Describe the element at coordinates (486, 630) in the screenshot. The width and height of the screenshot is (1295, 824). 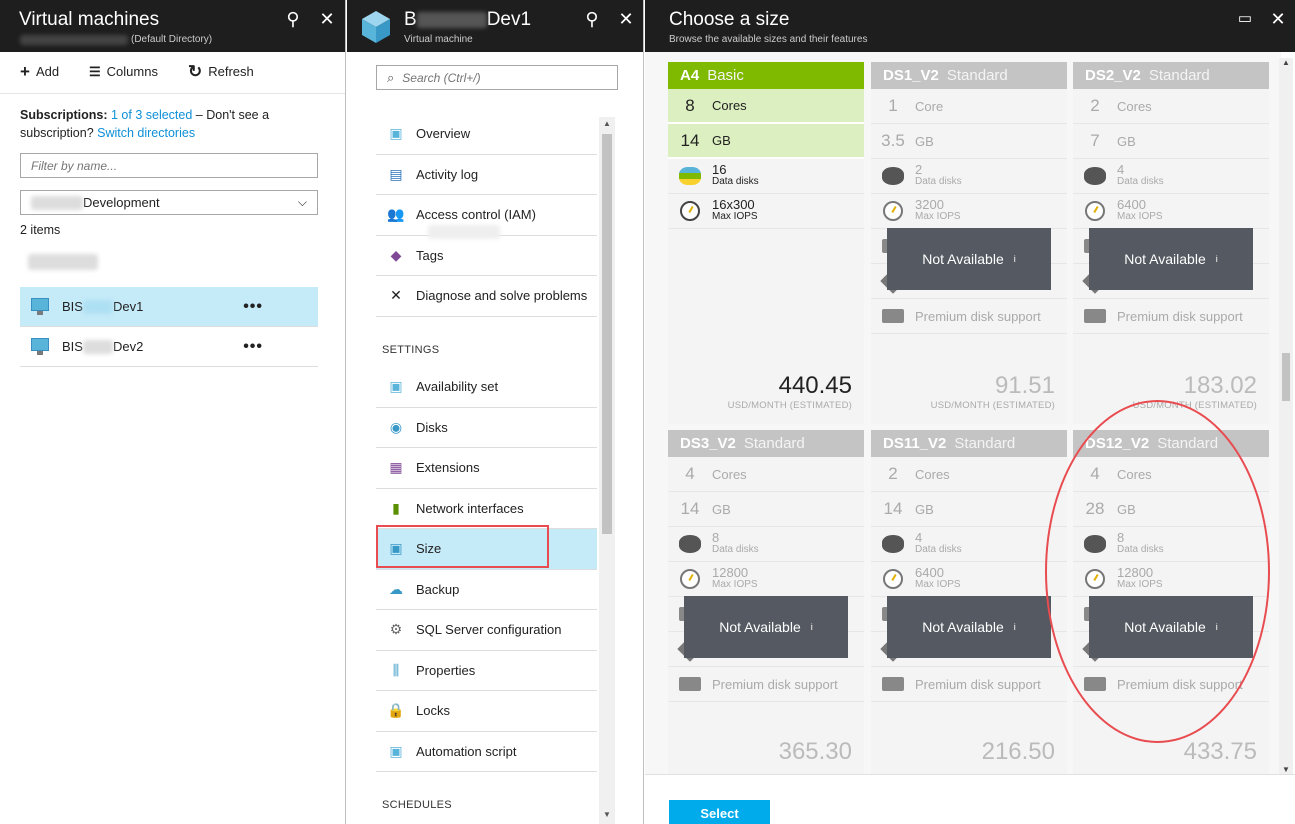
I see `menu-item-sql-server: ⚙ SQL Server configuration` at that location.